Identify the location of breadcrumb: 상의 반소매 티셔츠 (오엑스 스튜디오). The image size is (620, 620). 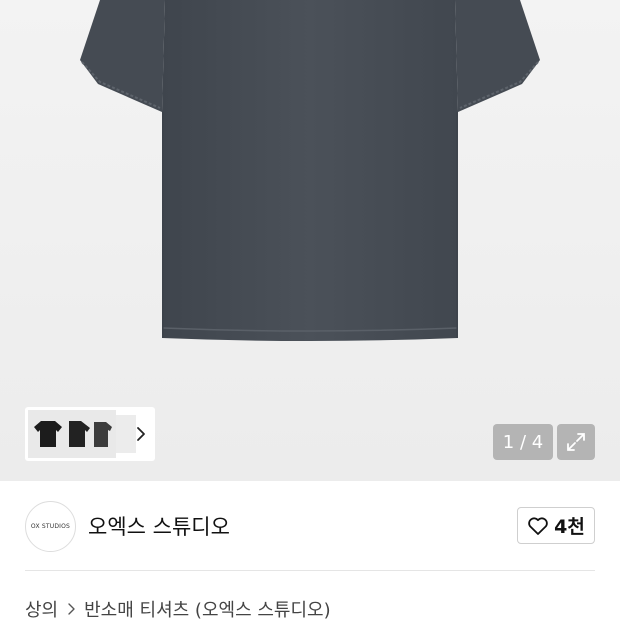
(178, 608).